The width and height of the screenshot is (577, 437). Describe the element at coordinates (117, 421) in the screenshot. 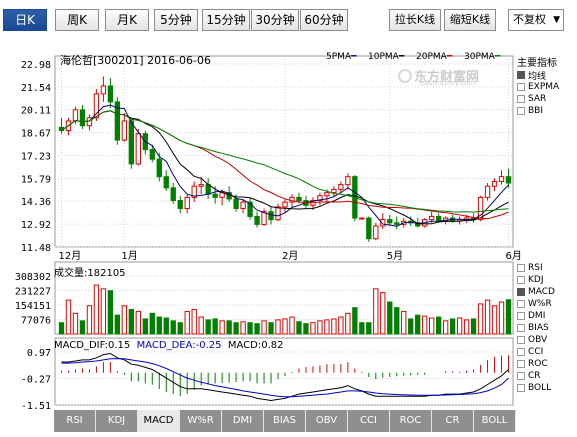

I see `tab-kdj: KDJ` at that location.